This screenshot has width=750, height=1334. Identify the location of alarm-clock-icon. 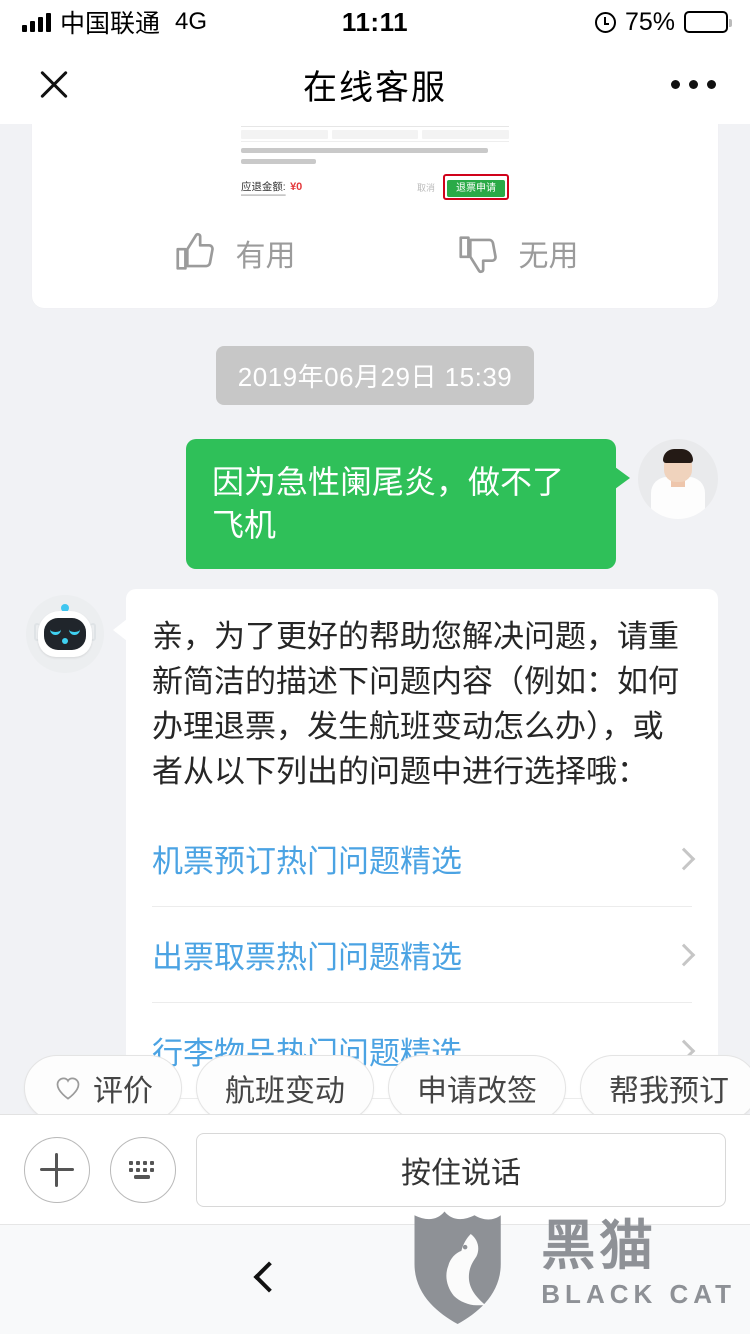
(605, 22).